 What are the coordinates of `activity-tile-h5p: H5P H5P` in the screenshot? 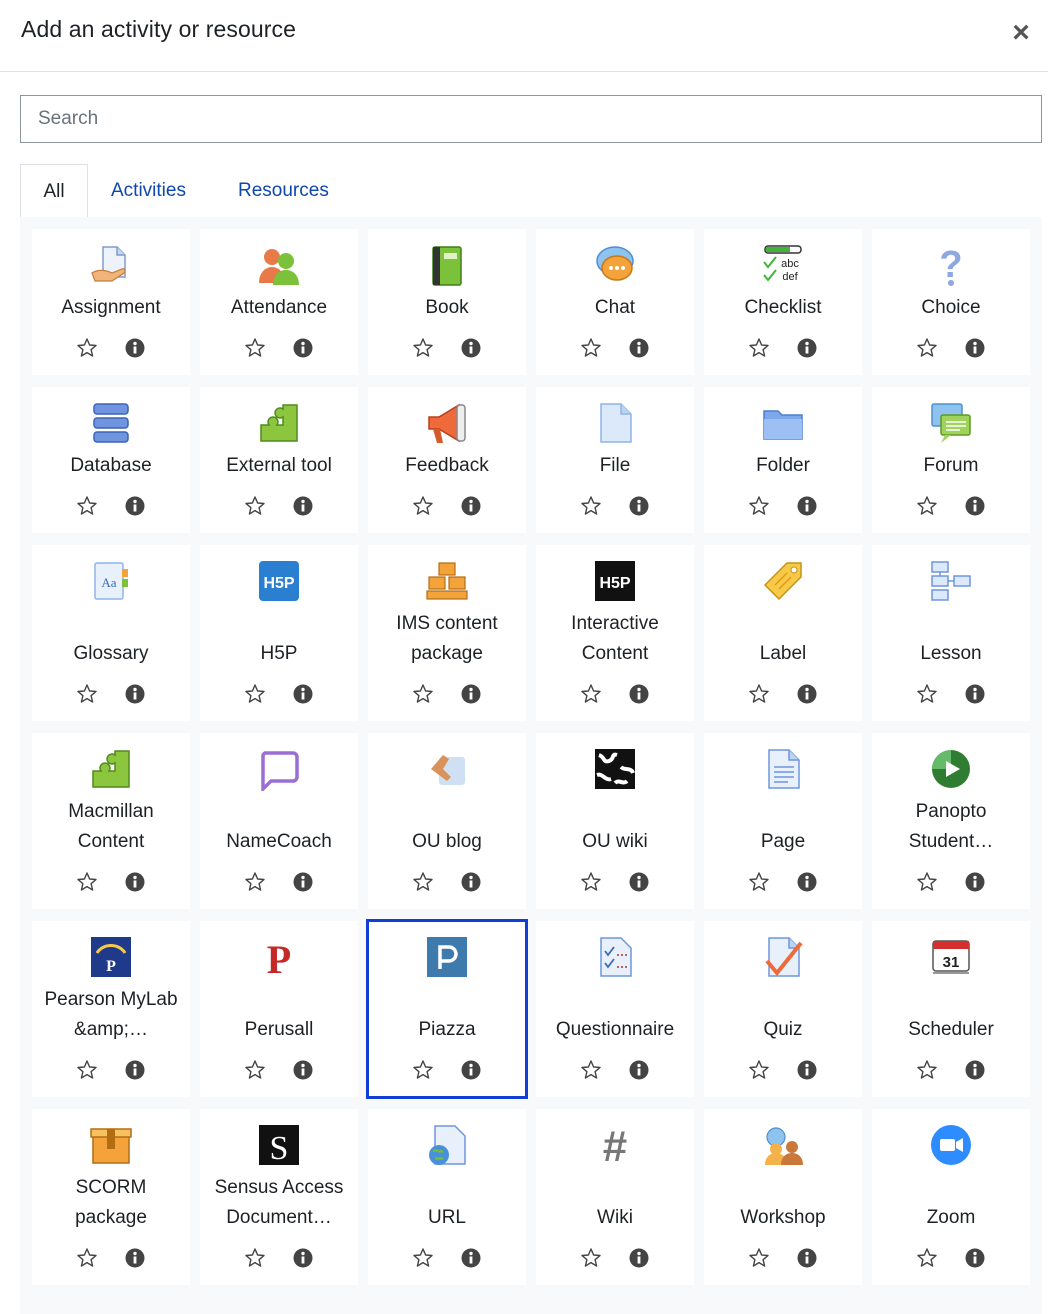 It's located at (279, 633).